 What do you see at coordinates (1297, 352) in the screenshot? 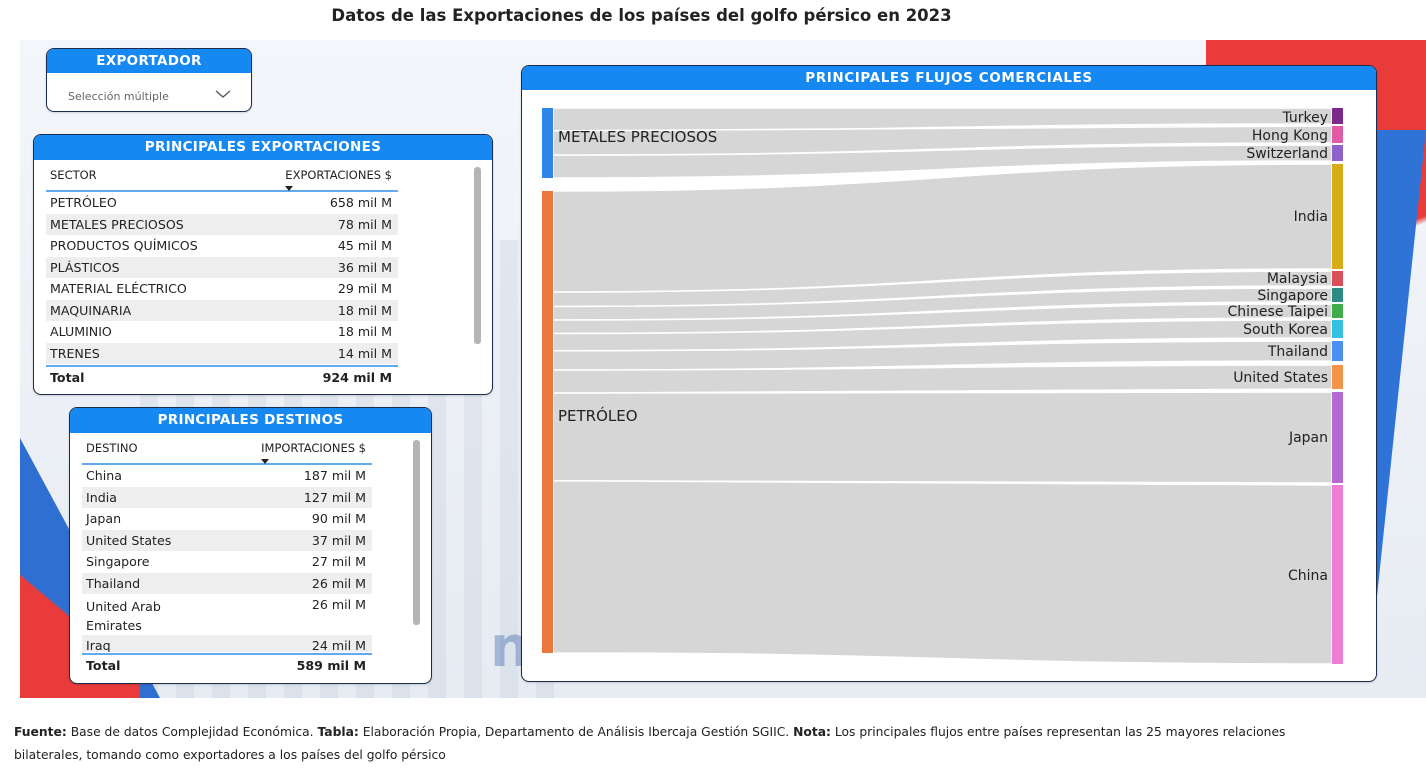
I see `sankey-target-label: Thailand` at bounding box center [1297, 352].